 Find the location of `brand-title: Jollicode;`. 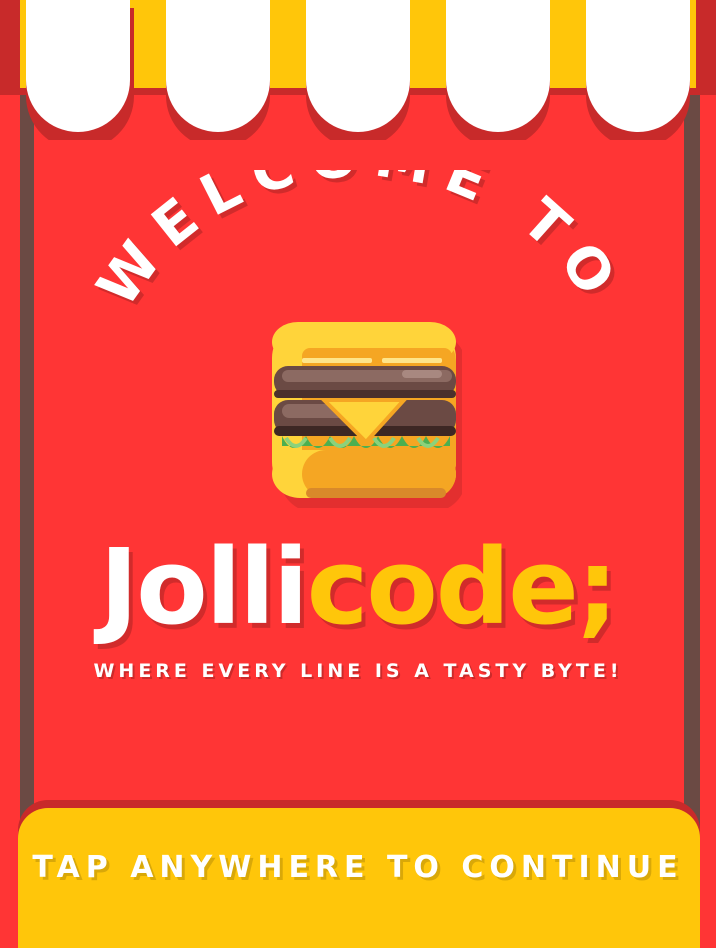

brand-title: Jollicode; is located at coordinates (358, 587).